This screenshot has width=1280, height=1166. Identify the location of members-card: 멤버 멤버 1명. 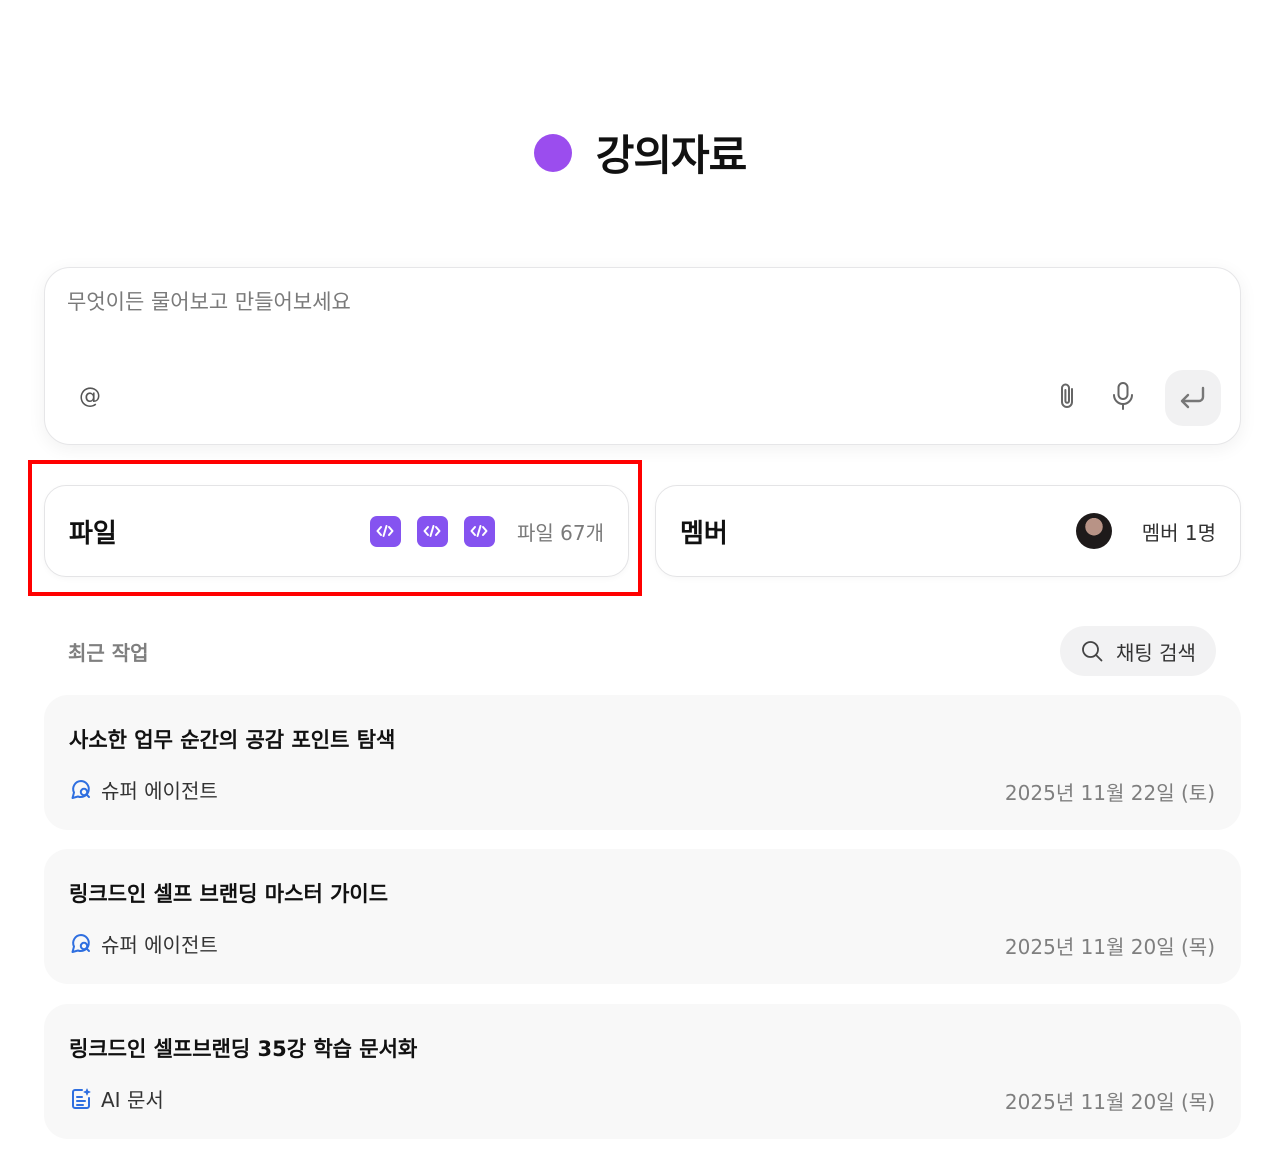
(948, 531).